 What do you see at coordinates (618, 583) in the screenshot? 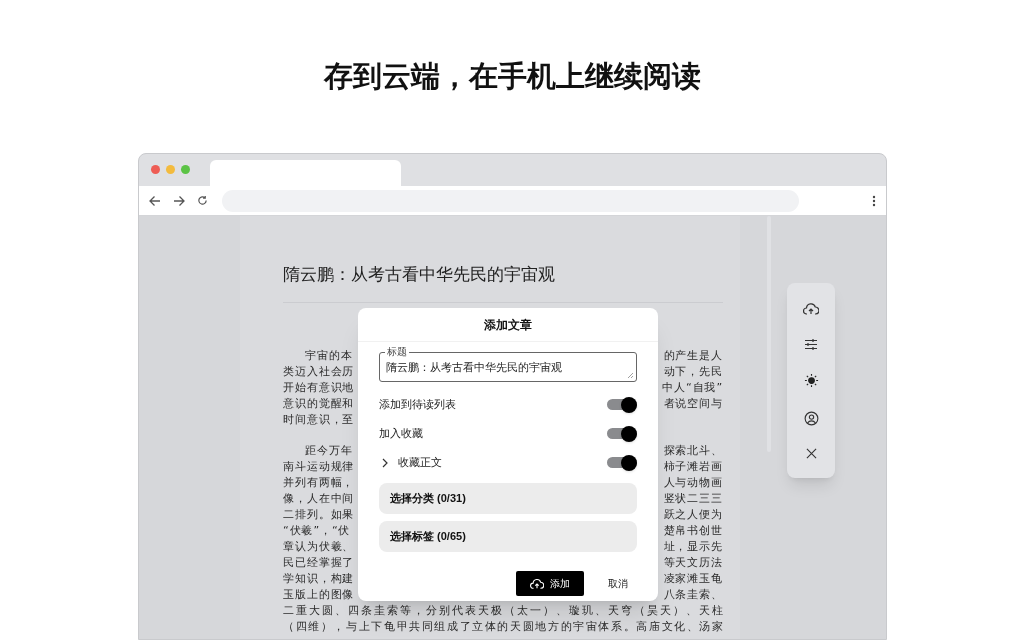
I see `cancel-button: 取消` at bounding box center [618, 583].